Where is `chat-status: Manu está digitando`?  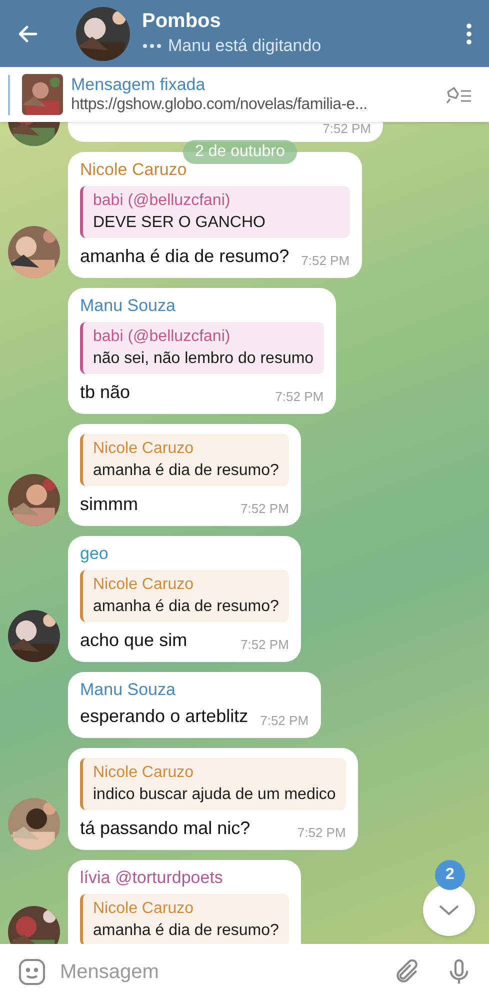
chat-status: Manu está digitando is located at coordinates (245, 45).